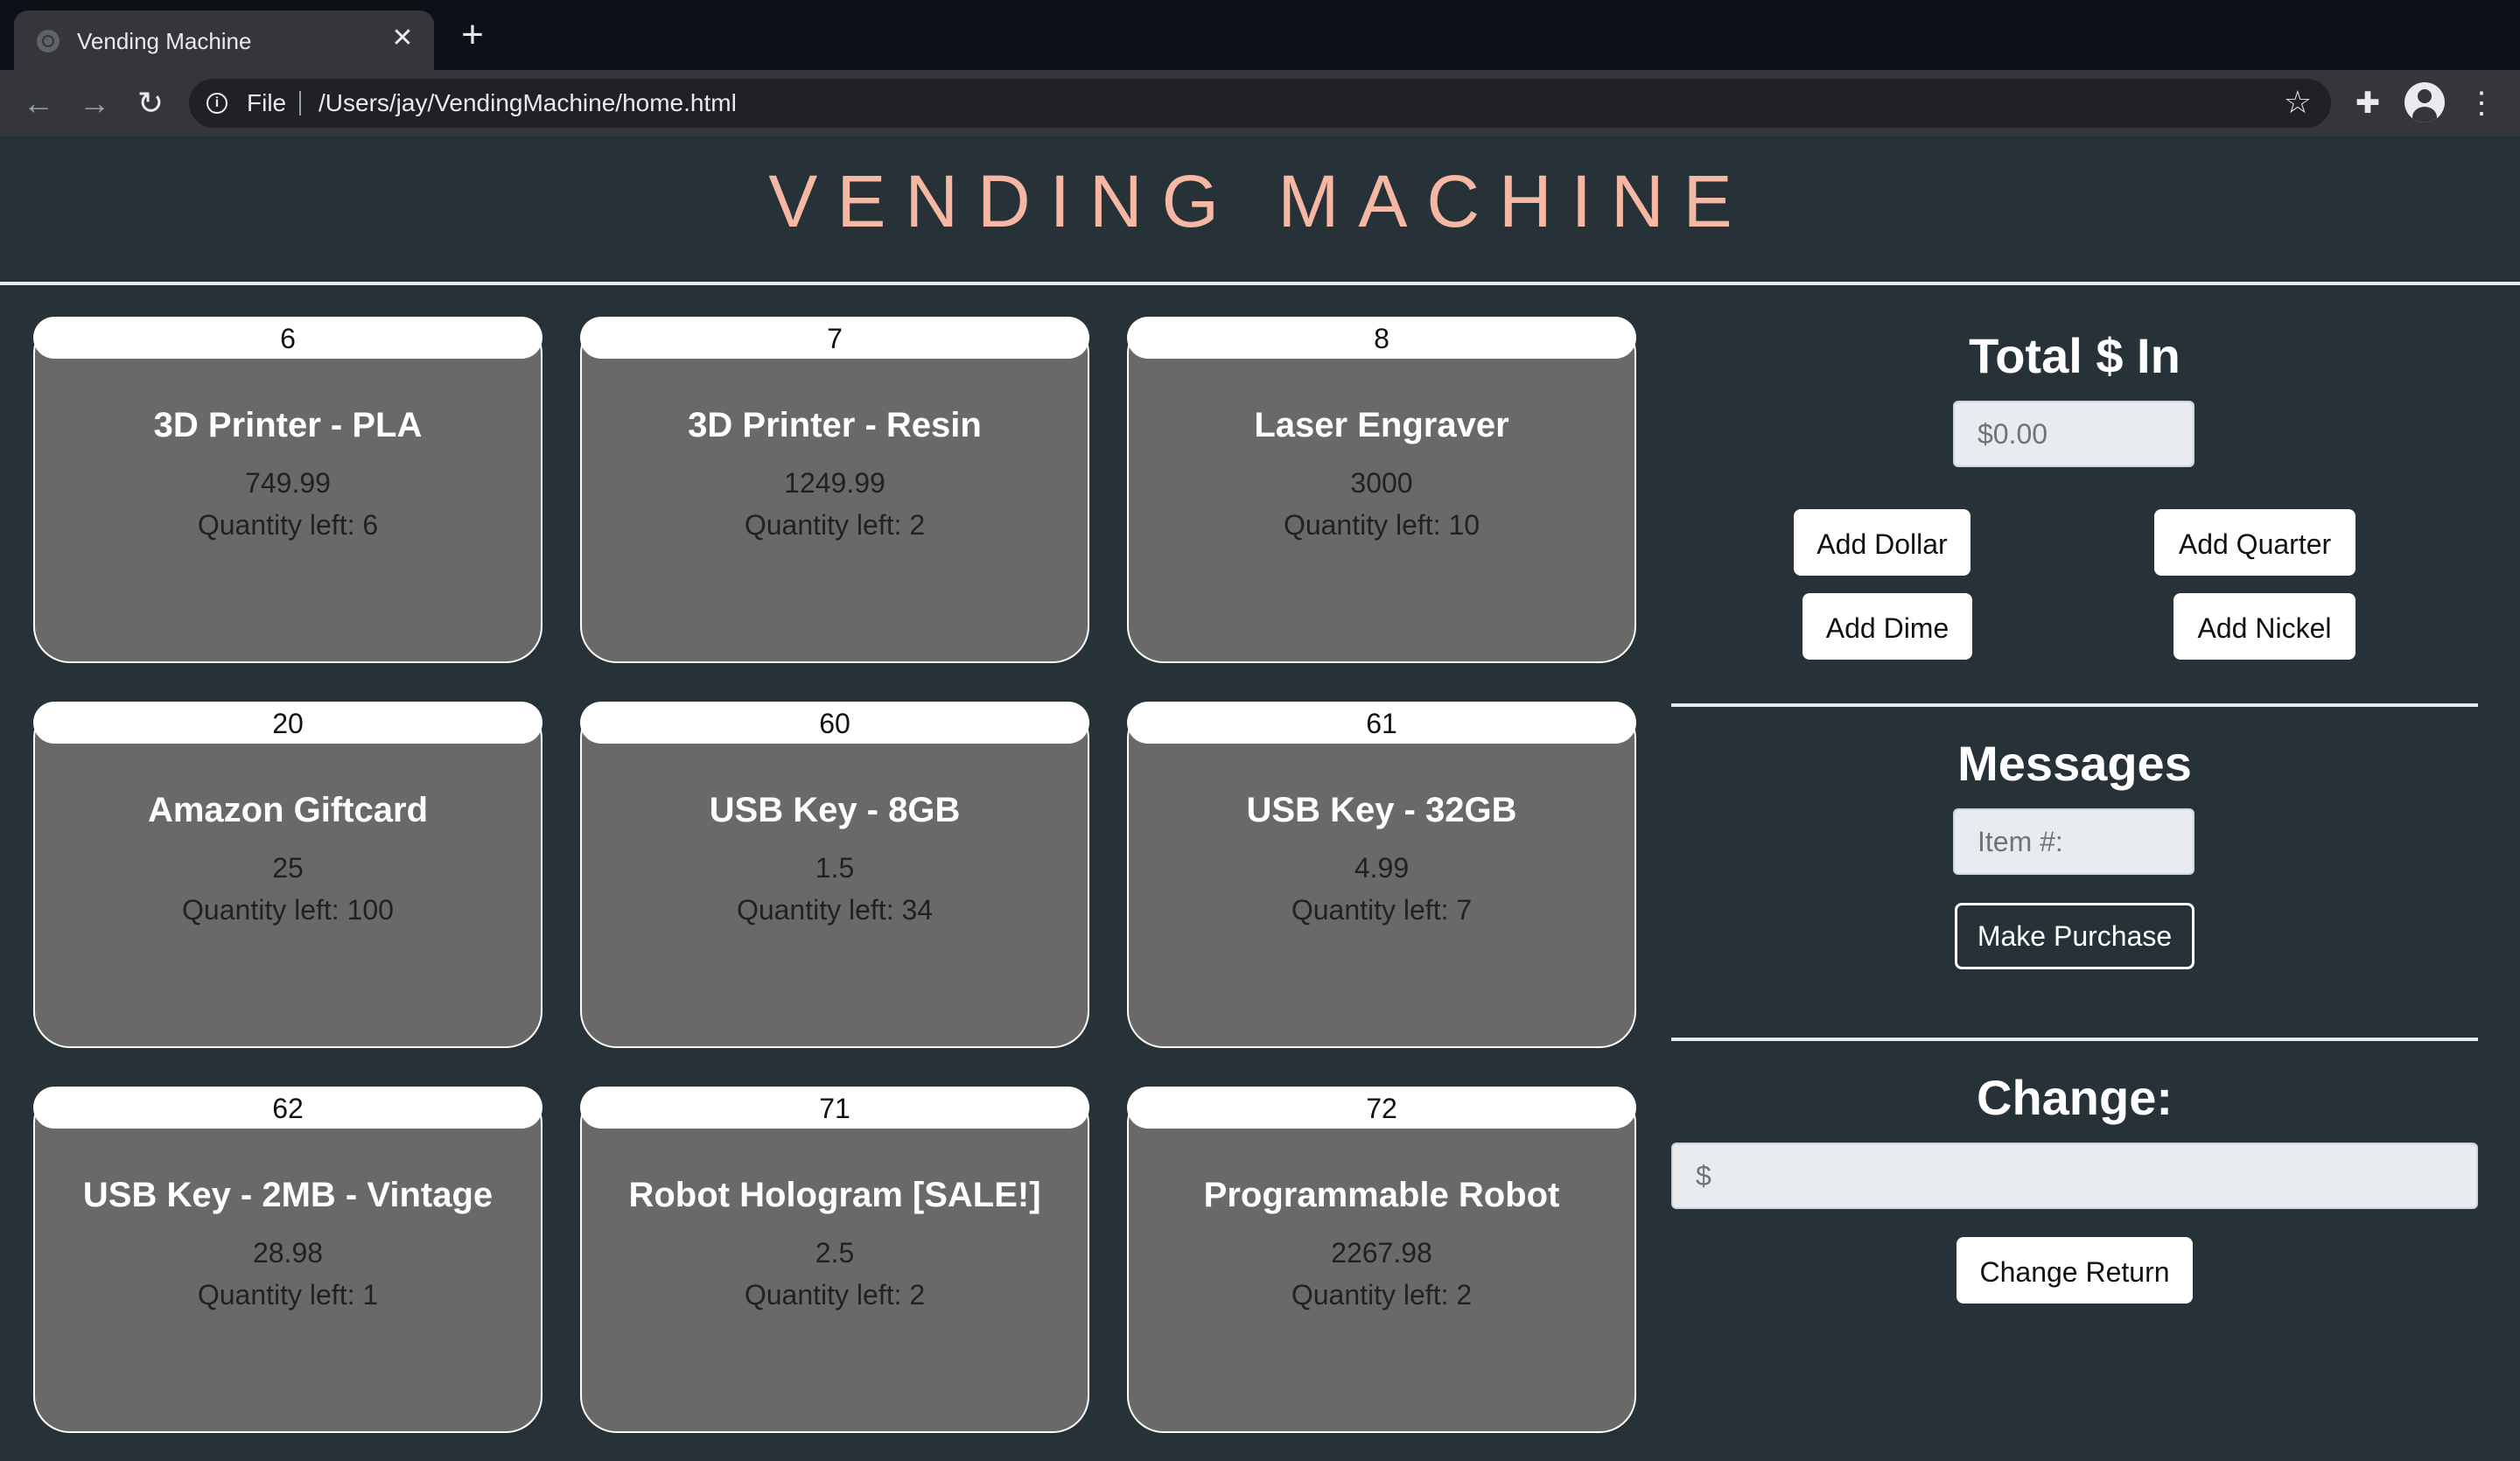 The width and height of the screenshot is (2520, 1461). I want to click on globe-icon, so click(48, 41).